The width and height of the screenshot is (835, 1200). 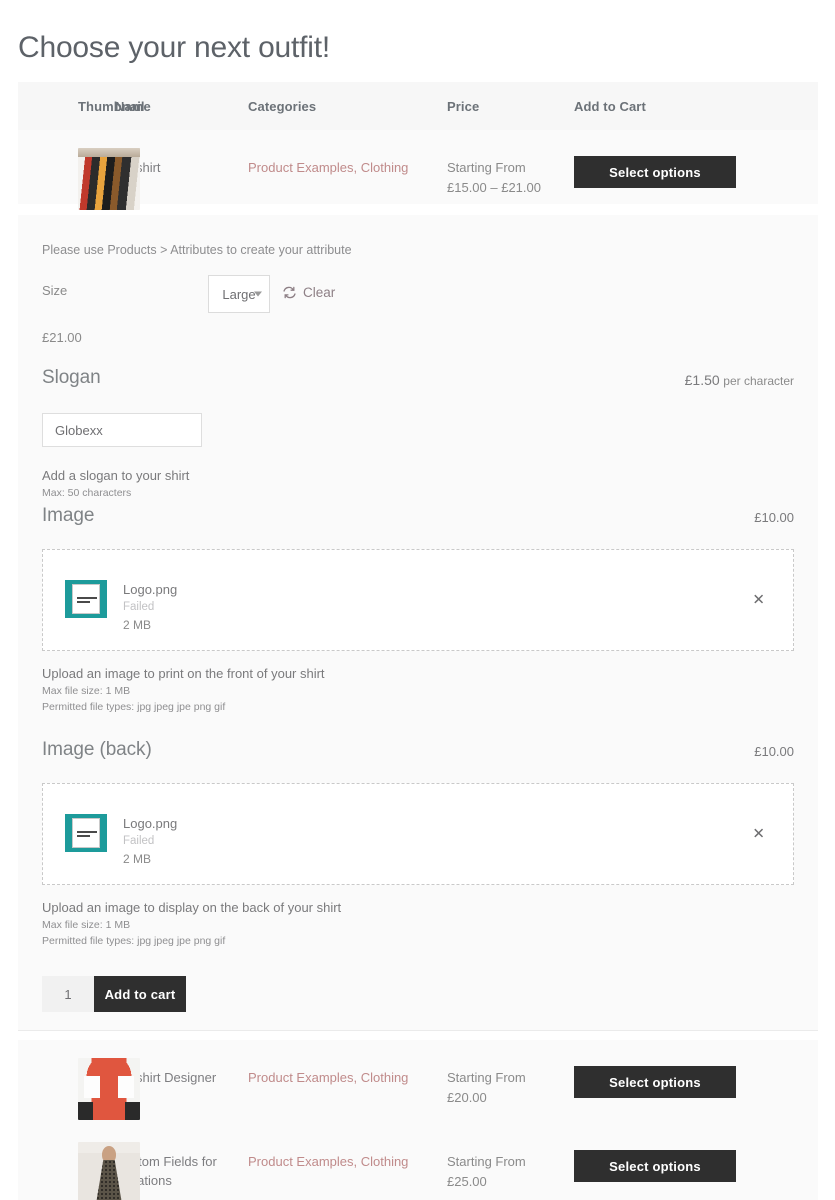 I want to click on size-select-value: Large, so click(x=239, y=294).